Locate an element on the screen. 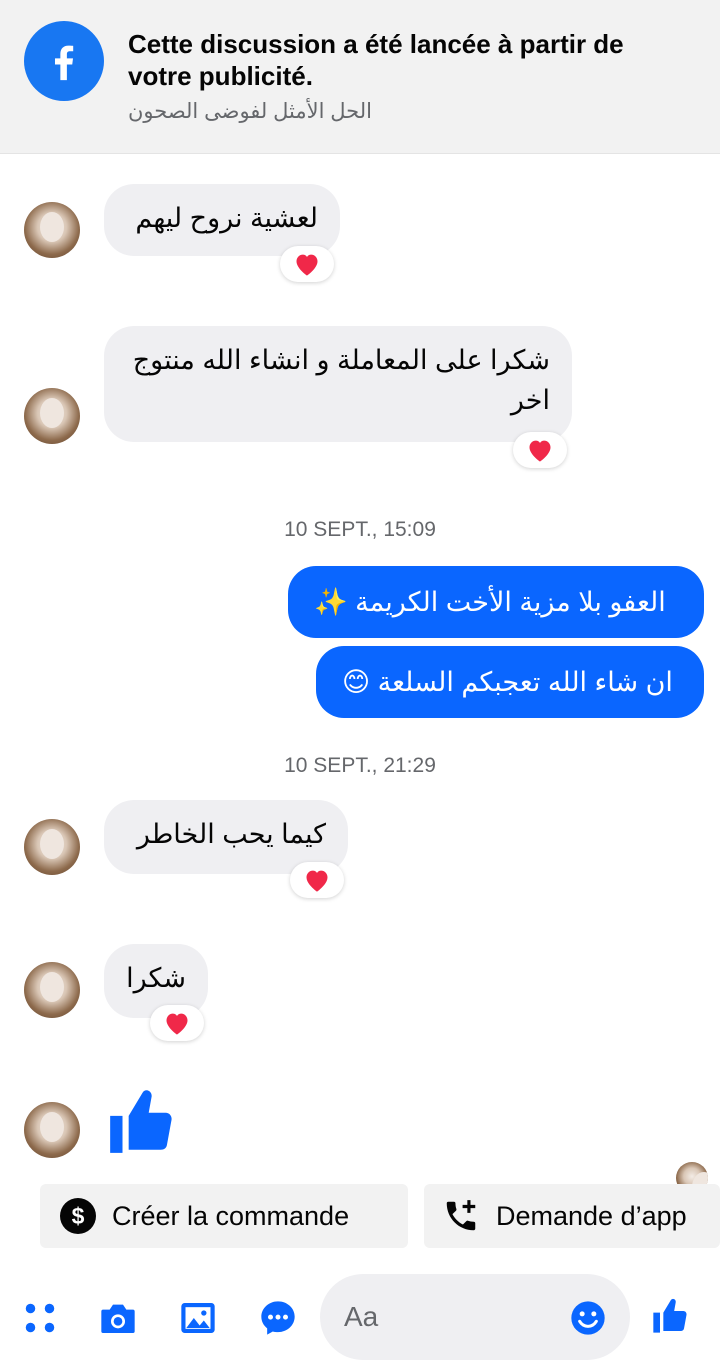 This screenshot has width=720, height=1366. message-bubble-outgoing: العفو بلا مزية الأخت الكريمة ✨ is located at coordinates (496, 602).